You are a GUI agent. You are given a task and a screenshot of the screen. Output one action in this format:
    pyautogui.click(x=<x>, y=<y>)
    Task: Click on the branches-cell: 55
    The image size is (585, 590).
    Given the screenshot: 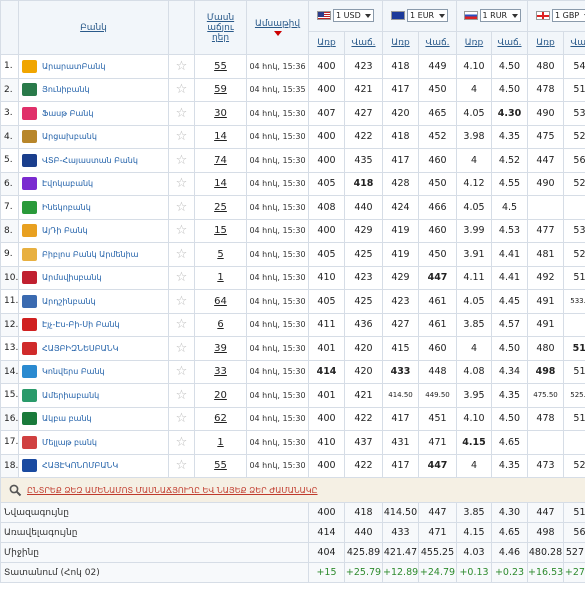 What is the action you would take?
    pyautogui.click(x=220, y=66)
    